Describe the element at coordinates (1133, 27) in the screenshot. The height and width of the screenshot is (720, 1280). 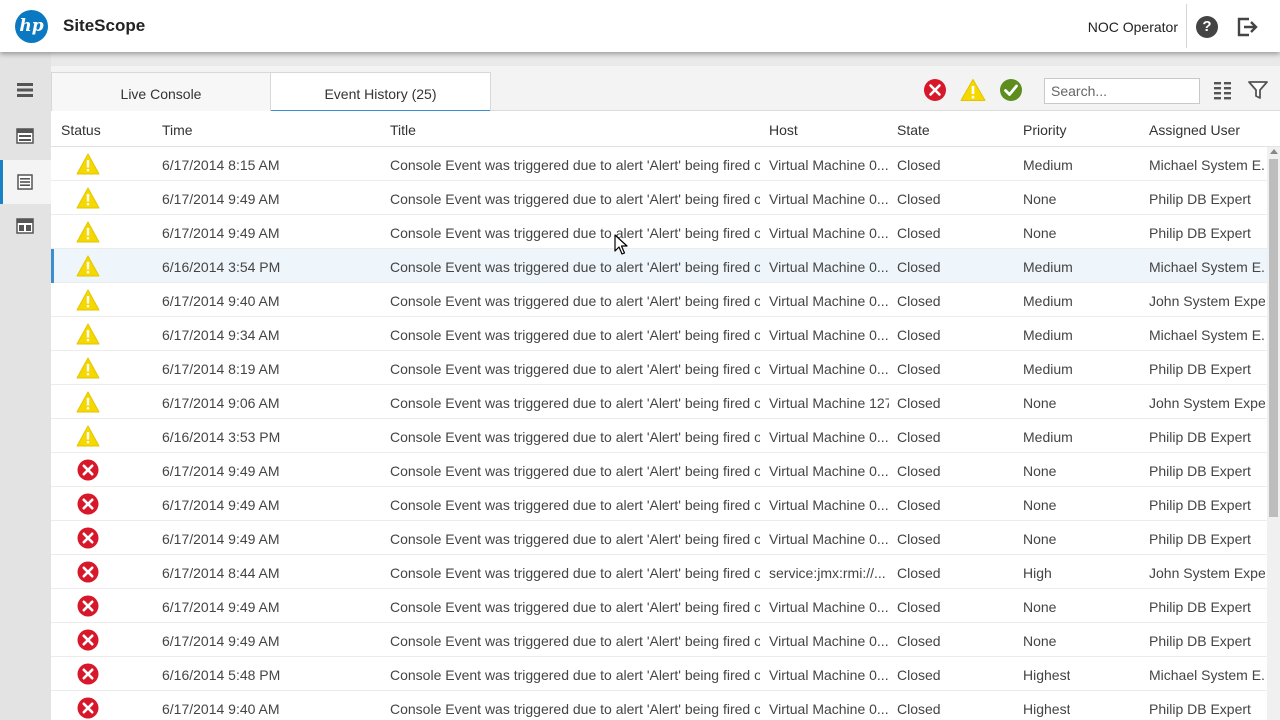
I see `user-role: NOC Operator` at that location.